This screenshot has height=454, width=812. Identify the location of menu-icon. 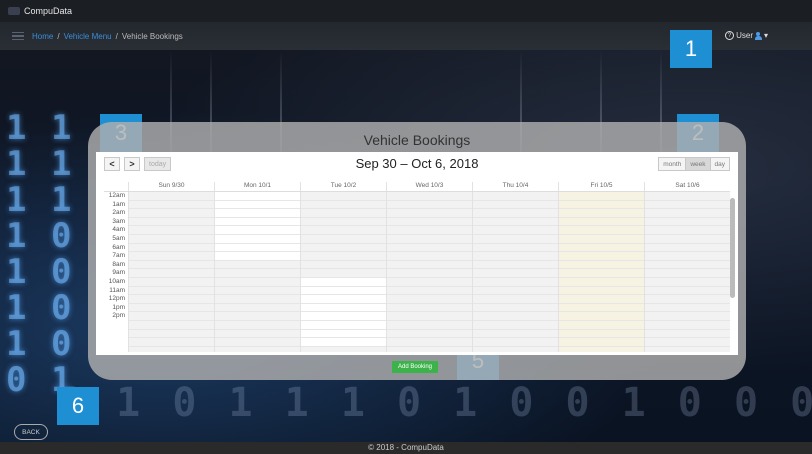
(18, 36).